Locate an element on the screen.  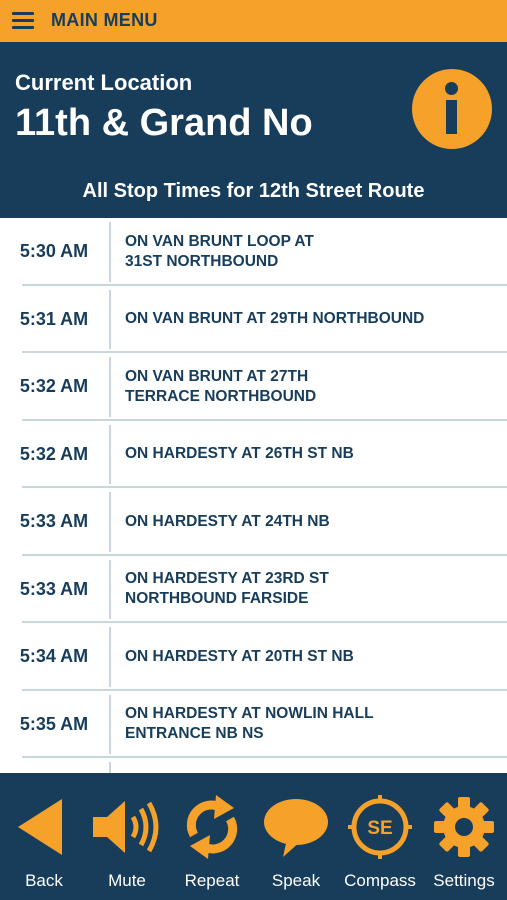
settings-label: Settings is located at coordinates (464, 880).